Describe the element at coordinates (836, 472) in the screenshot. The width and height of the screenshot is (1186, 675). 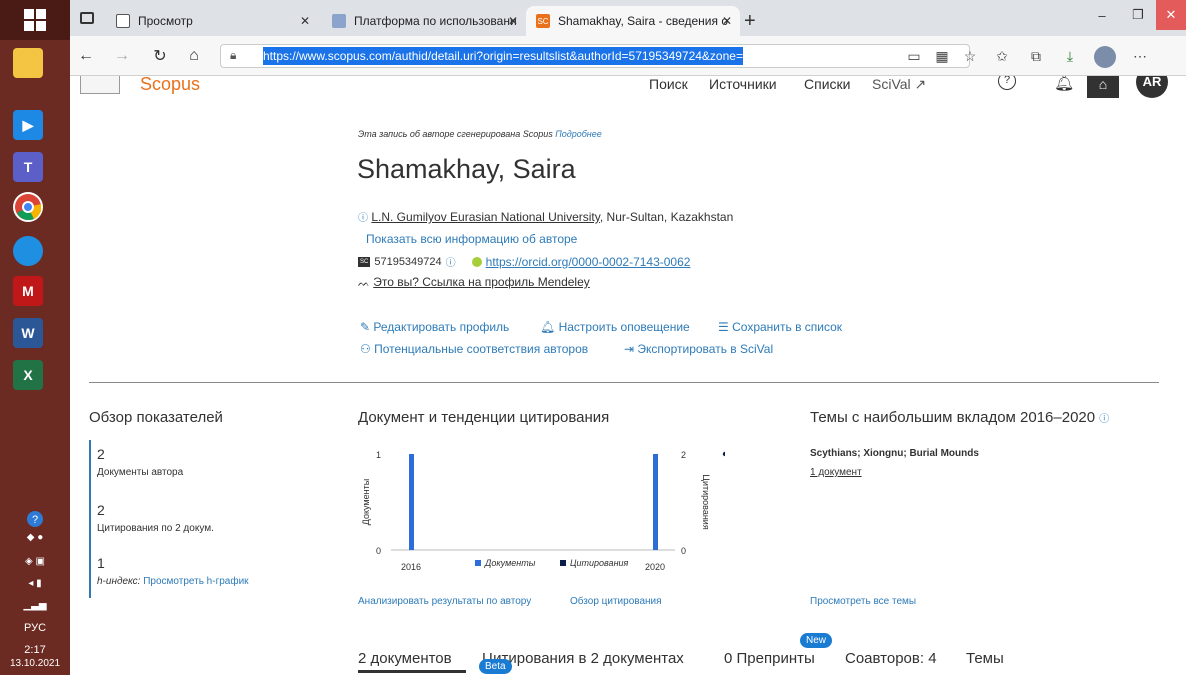
I see `topic-doc-count: 1 документ` at that location.